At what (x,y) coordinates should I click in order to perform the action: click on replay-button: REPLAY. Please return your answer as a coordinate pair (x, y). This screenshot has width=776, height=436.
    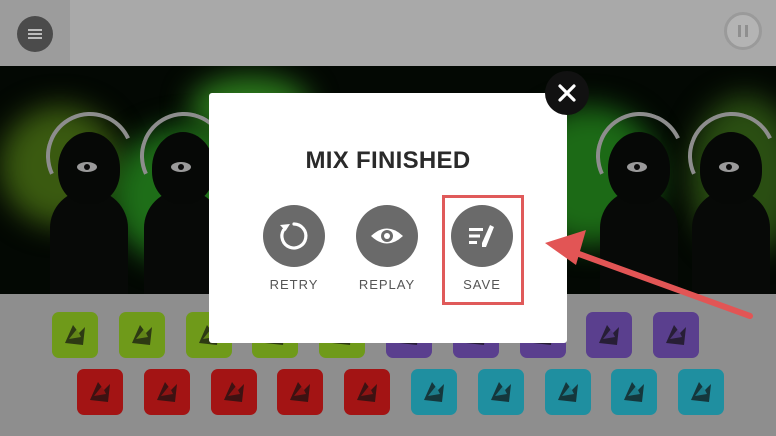
    Looking at the image, I should click on (387, 248).